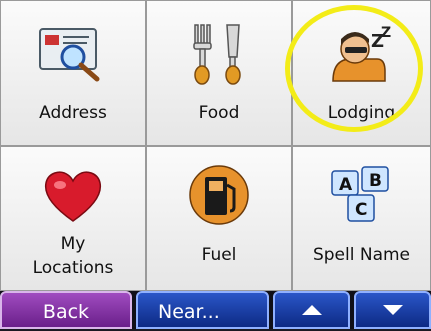 This screenshot has width=431, height=331. I want to click on svg-text: A, so click(346, 185).